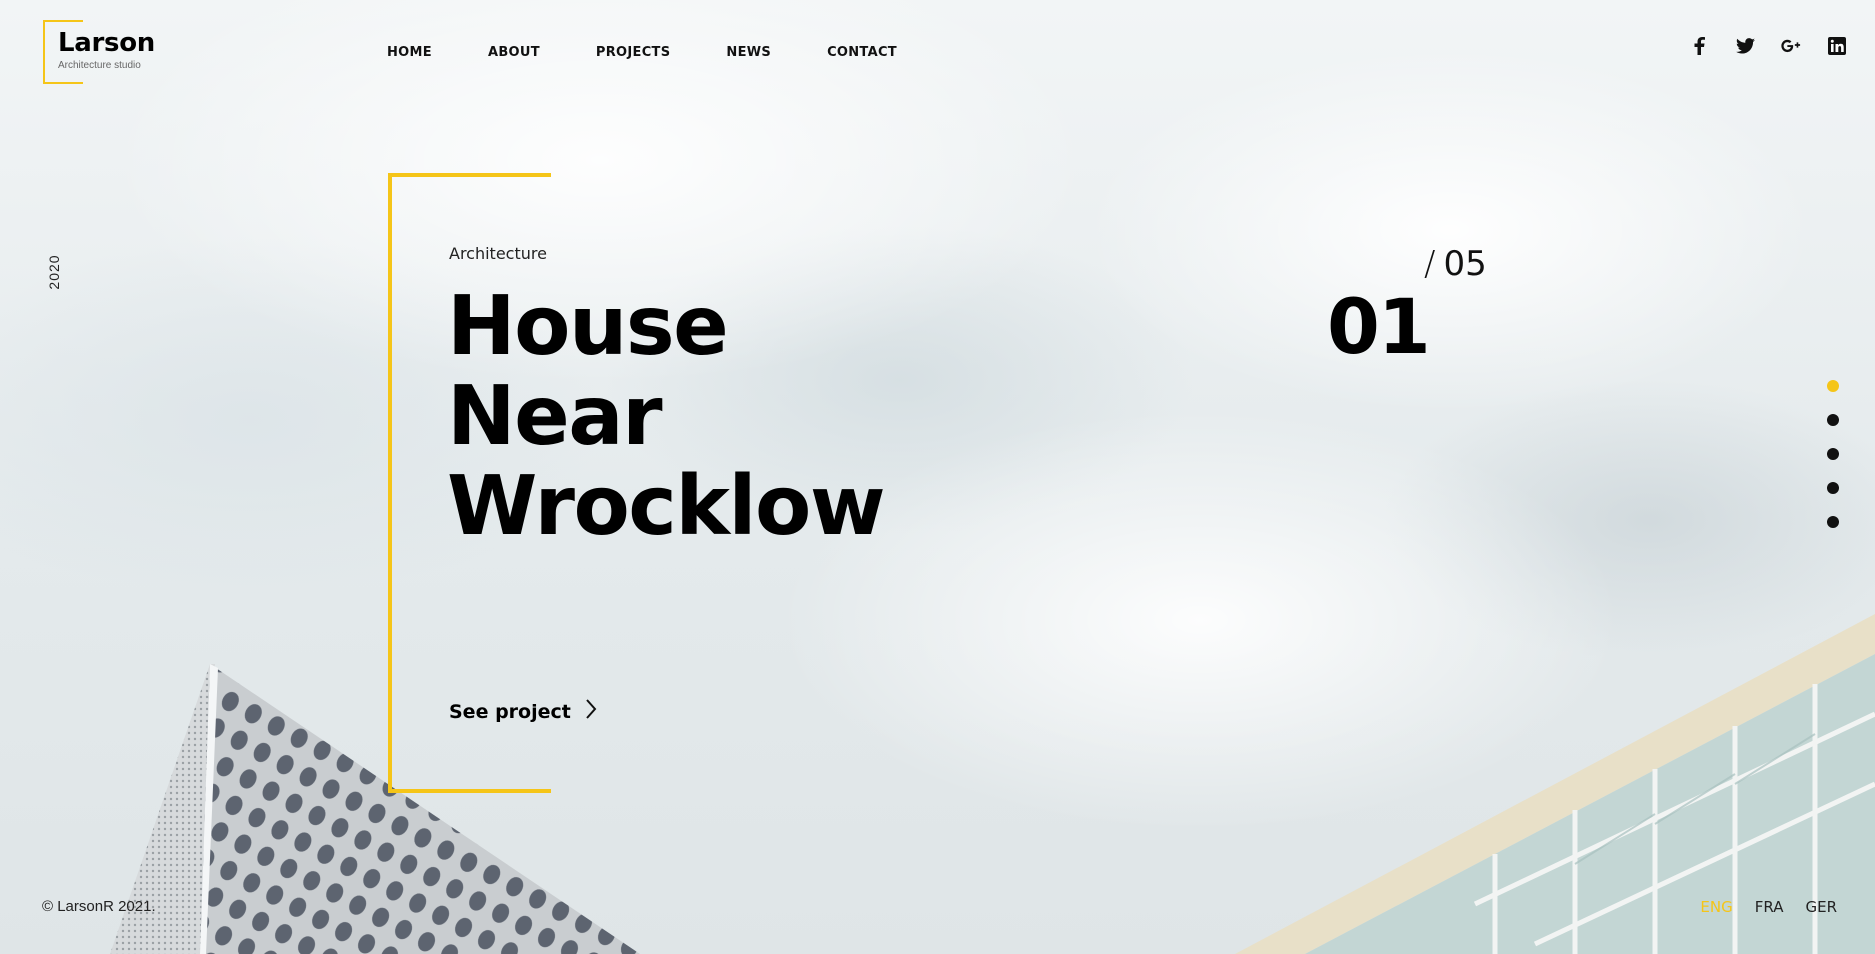 The height and width of the screenshot is (954, 1875). I want to click on language-eng: ENG, so click(1716, 907).